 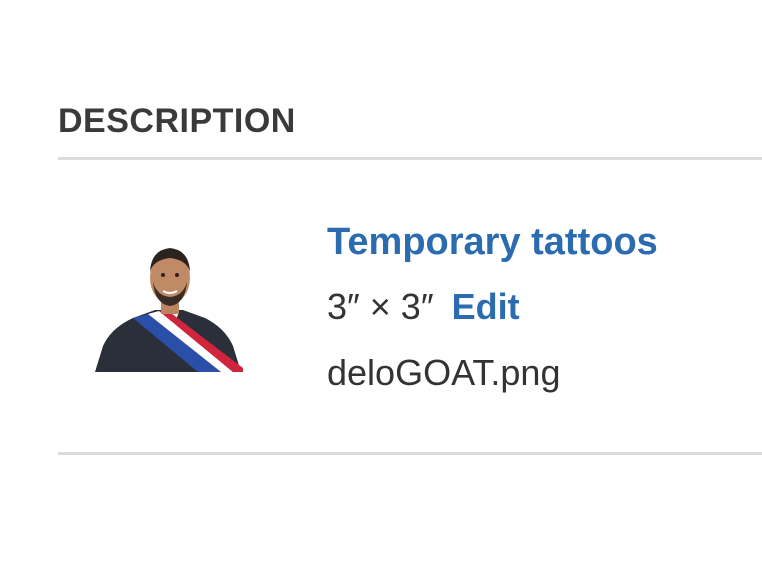 What do you see at coordinates (177, 121) in the screenshot?
I see `section-heading: DESCRIPTION` at bounding box center [177, 121].